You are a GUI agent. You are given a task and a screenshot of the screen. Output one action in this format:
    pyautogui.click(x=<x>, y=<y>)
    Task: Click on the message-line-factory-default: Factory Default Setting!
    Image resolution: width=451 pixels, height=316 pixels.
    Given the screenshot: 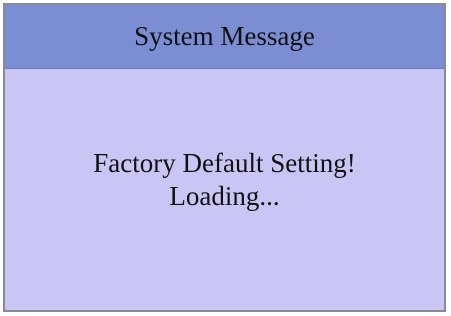 What is the action you would take?
    pyautogui.click(x=224, y=163)
    